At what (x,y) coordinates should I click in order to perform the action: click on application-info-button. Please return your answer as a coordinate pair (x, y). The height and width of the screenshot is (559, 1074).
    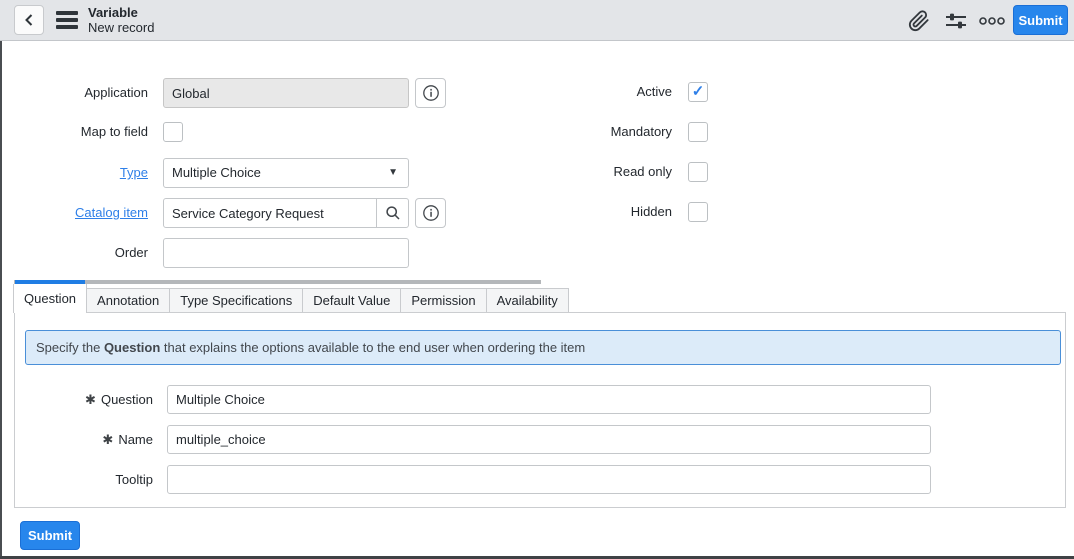
    Looking at the image, I should click on (430, 93).